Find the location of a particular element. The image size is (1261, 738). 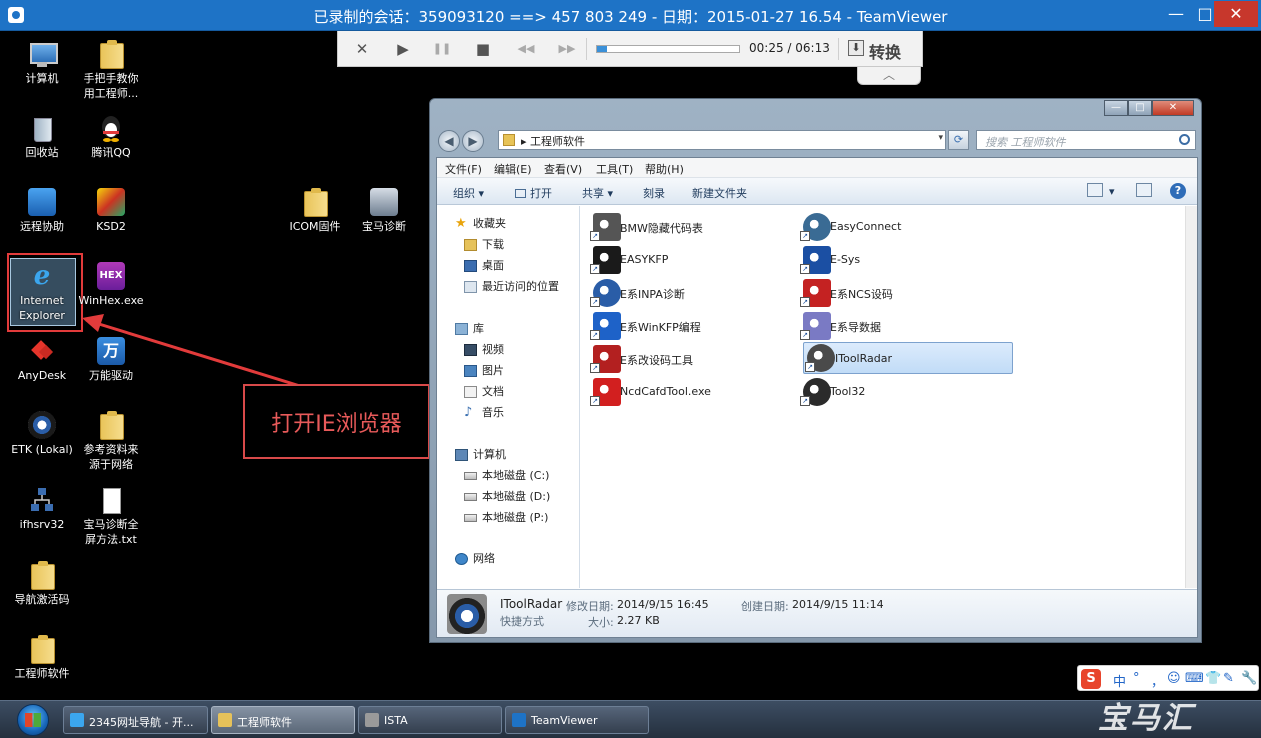

menu-tools: 工具(T) is located at coordinates (614, 169).